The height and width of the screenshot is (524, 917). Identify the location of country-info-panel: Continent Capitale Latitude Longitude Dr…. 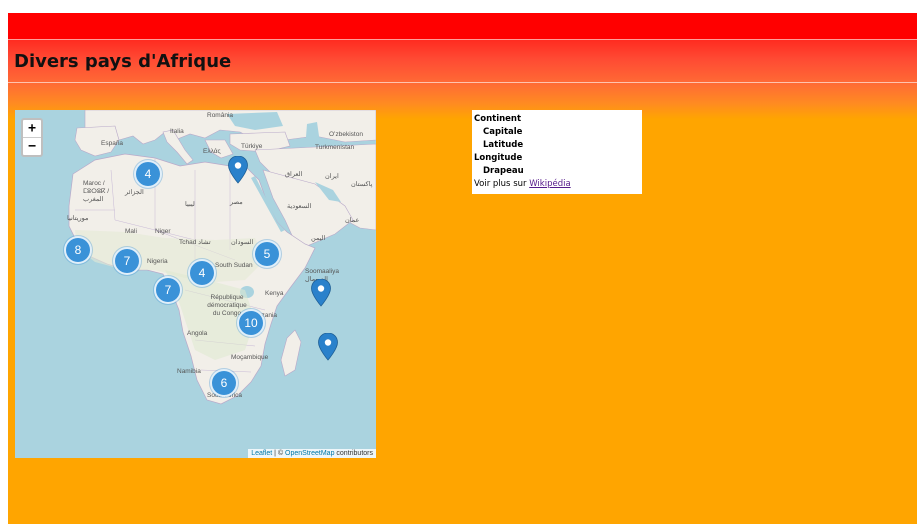
(557, 152).